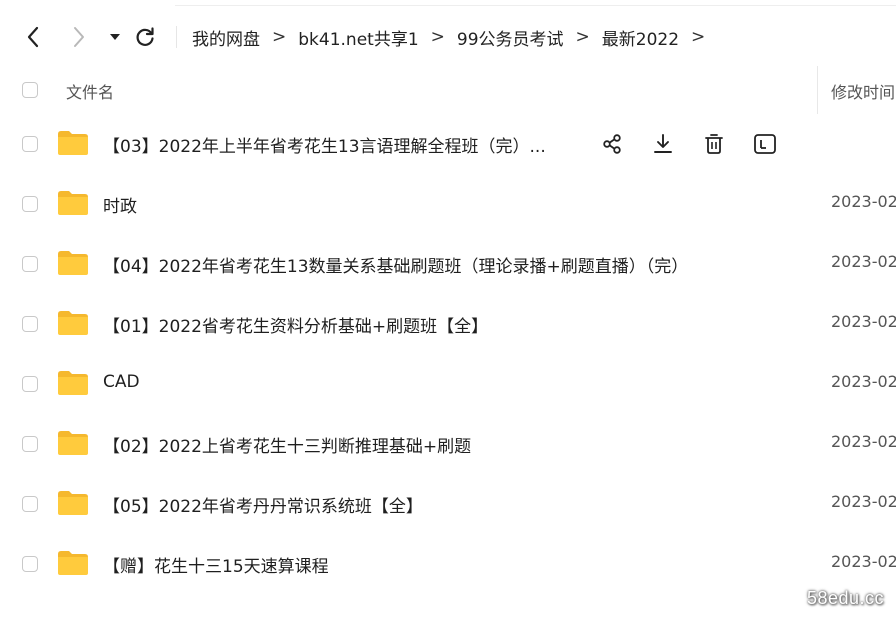  What do you see at coordinates (30, 90) in the screenshot?
I see `select-all-checkbox` at bounding box center [30, 90].